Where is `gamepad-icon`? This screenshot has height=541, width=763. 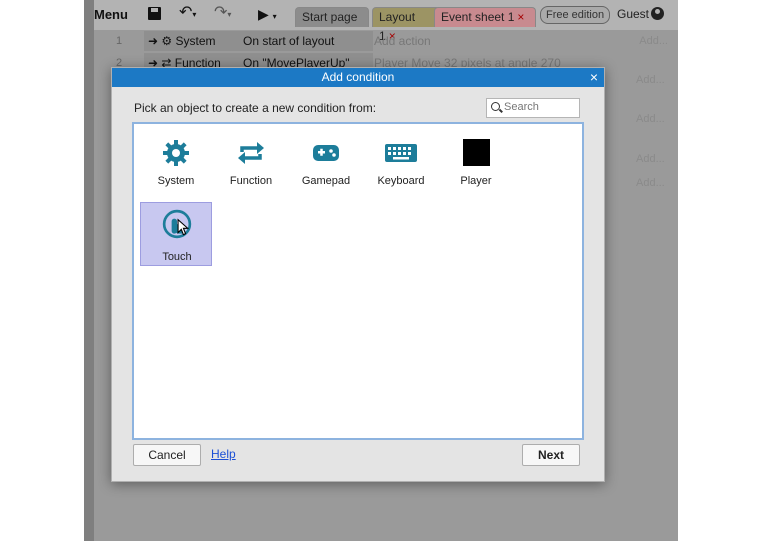 gamepad-icon is located at coordinates (326, 153).